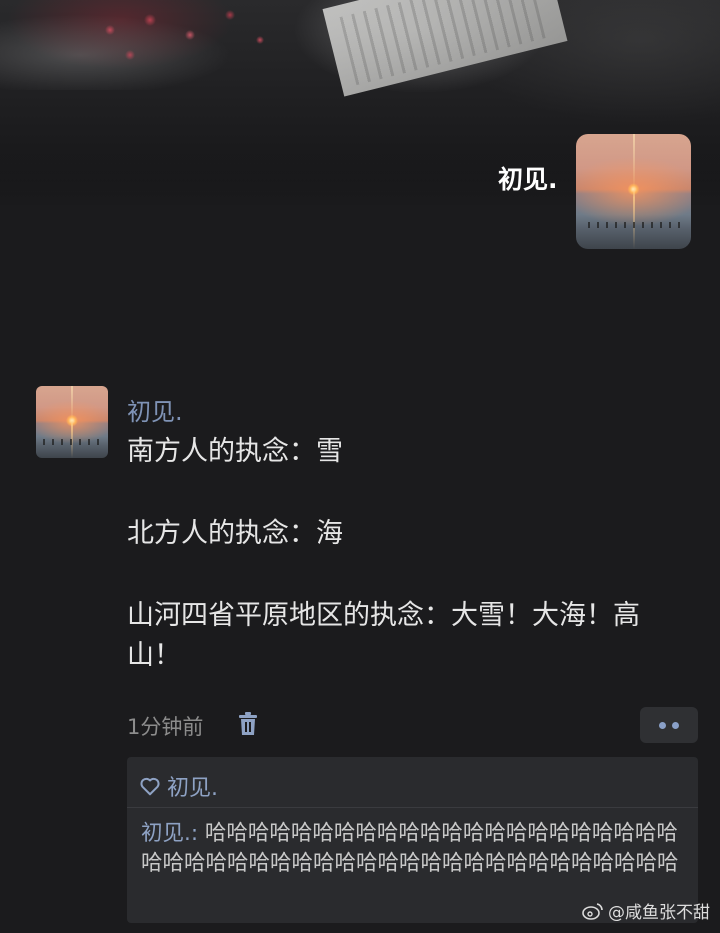 The image size is (720, 933). What do you see at coordinates (155, 409) in the screenshot?
I see `post-author-name: 初见.` at bounding box center [155, 409].